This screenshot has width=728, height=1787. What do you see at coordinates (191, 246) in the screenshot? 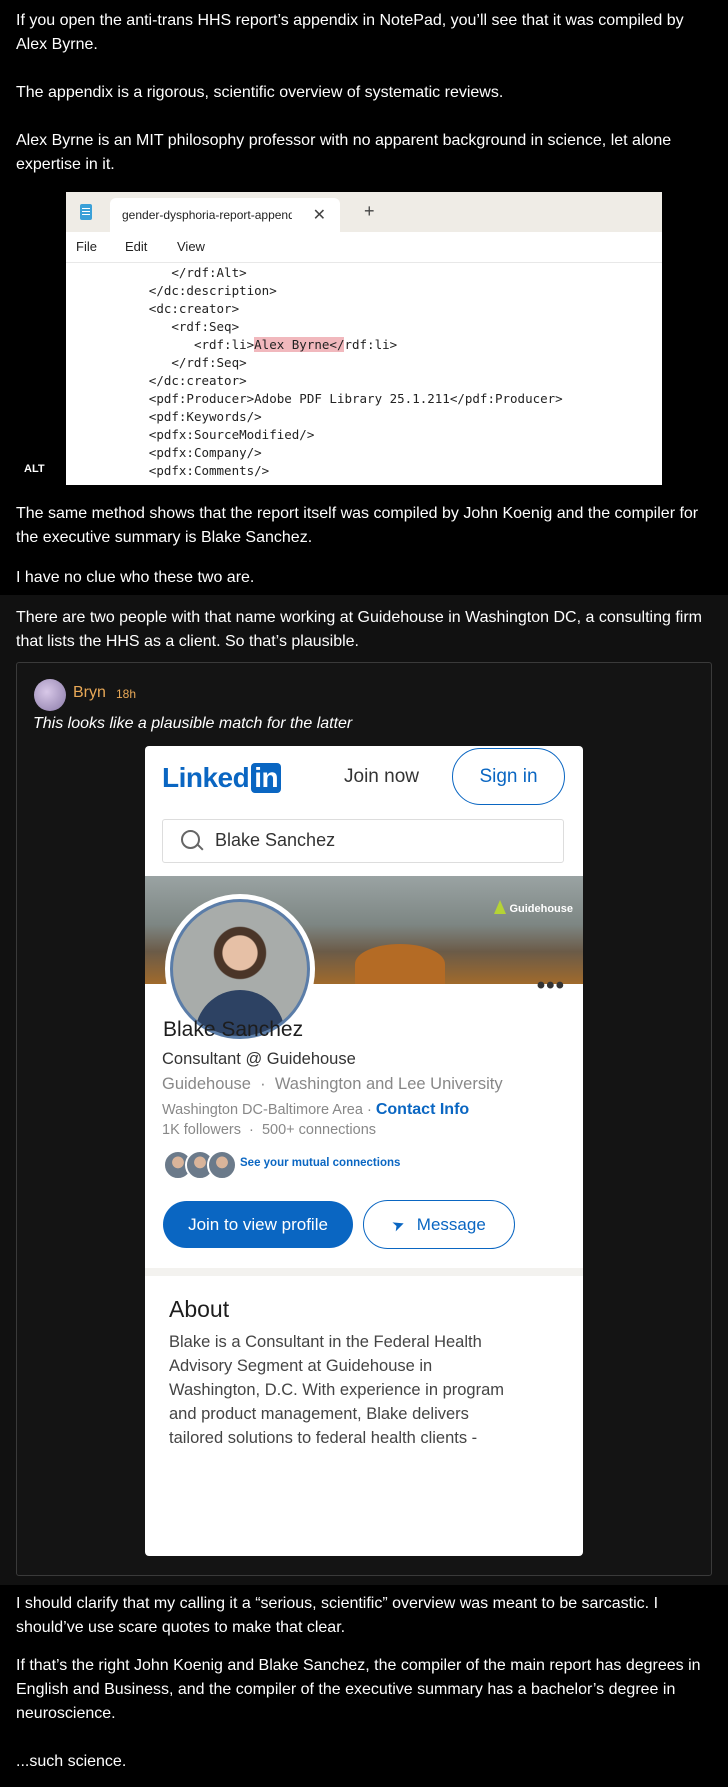
I see `menu-view: View` at bounding box center [191, 246].